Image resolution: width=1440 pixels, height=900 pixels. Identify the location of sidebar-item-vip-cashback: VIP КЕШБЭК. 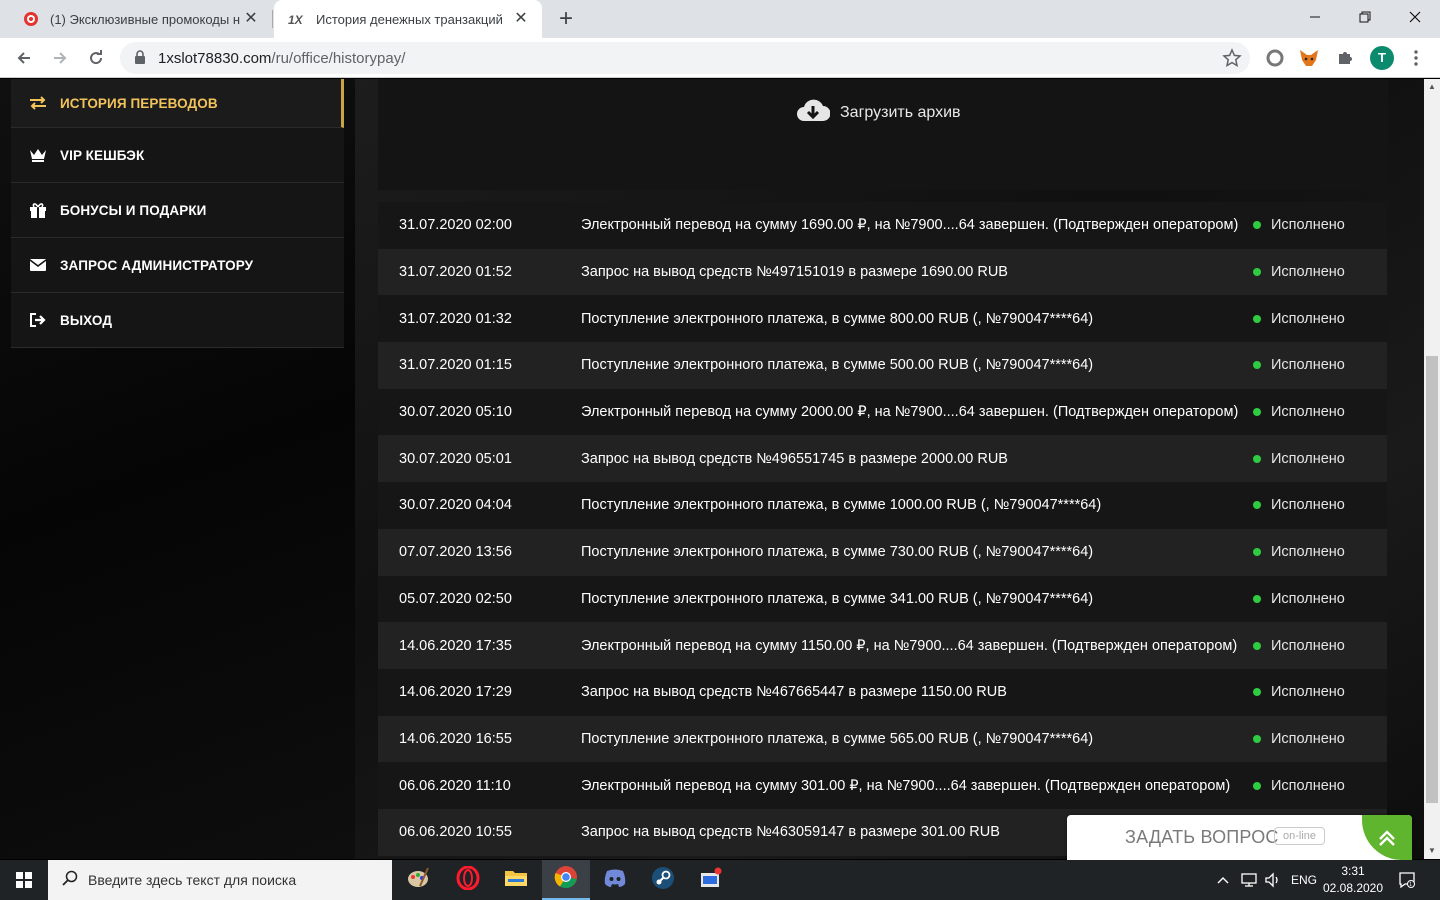
(177, 155).